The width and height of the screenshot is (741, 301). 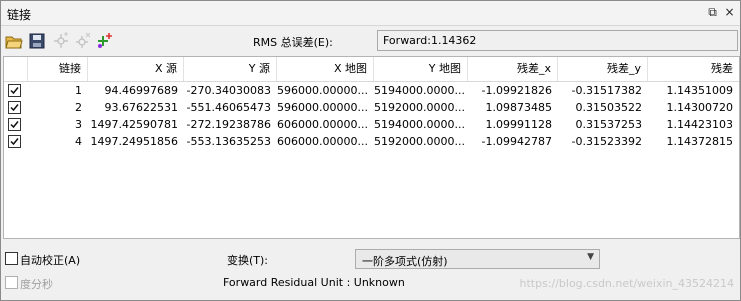 I want to click on transform-selected-value: 一阶多项式(仿射), so click(x=405, y=261).